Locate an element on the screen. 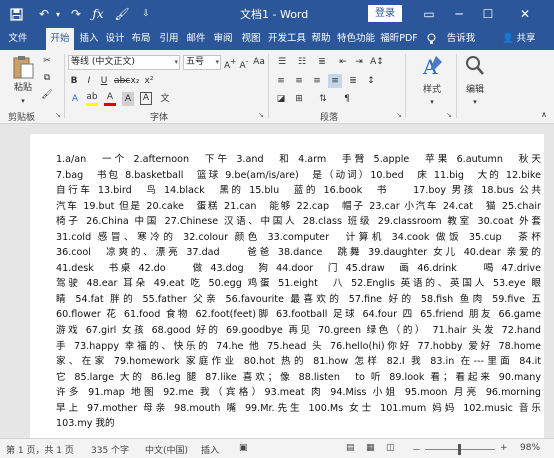 The height and width of the screenshot is (458, 554). title-bar: ↶ ▾ ↷ ƒx 🖌 ⇩ 文档1 - Word 登录 ▭ ─ ☐ ✕ is located at coordinates (277, 14).